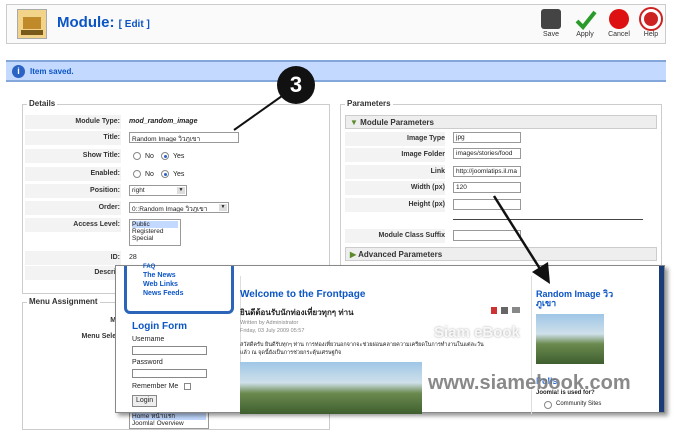 The width and height of the screenshot is (680, 435). Describe the element at coordinates (353, 254) in the screenshot. I see `expand-arrow-icon: ▶` at that location.